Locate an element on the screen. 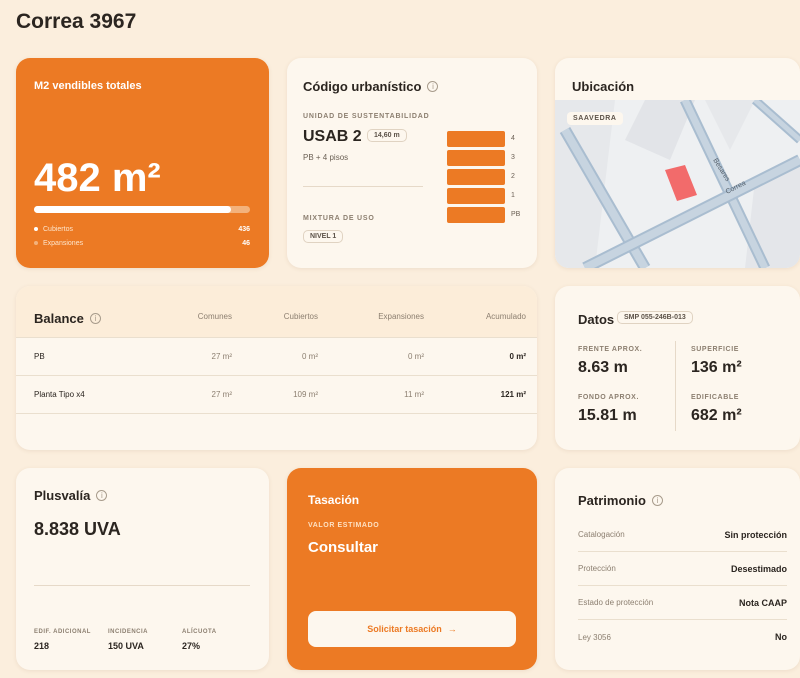 The image size is (800, 678). floor-block: PB is located at coordinates (487, 215).